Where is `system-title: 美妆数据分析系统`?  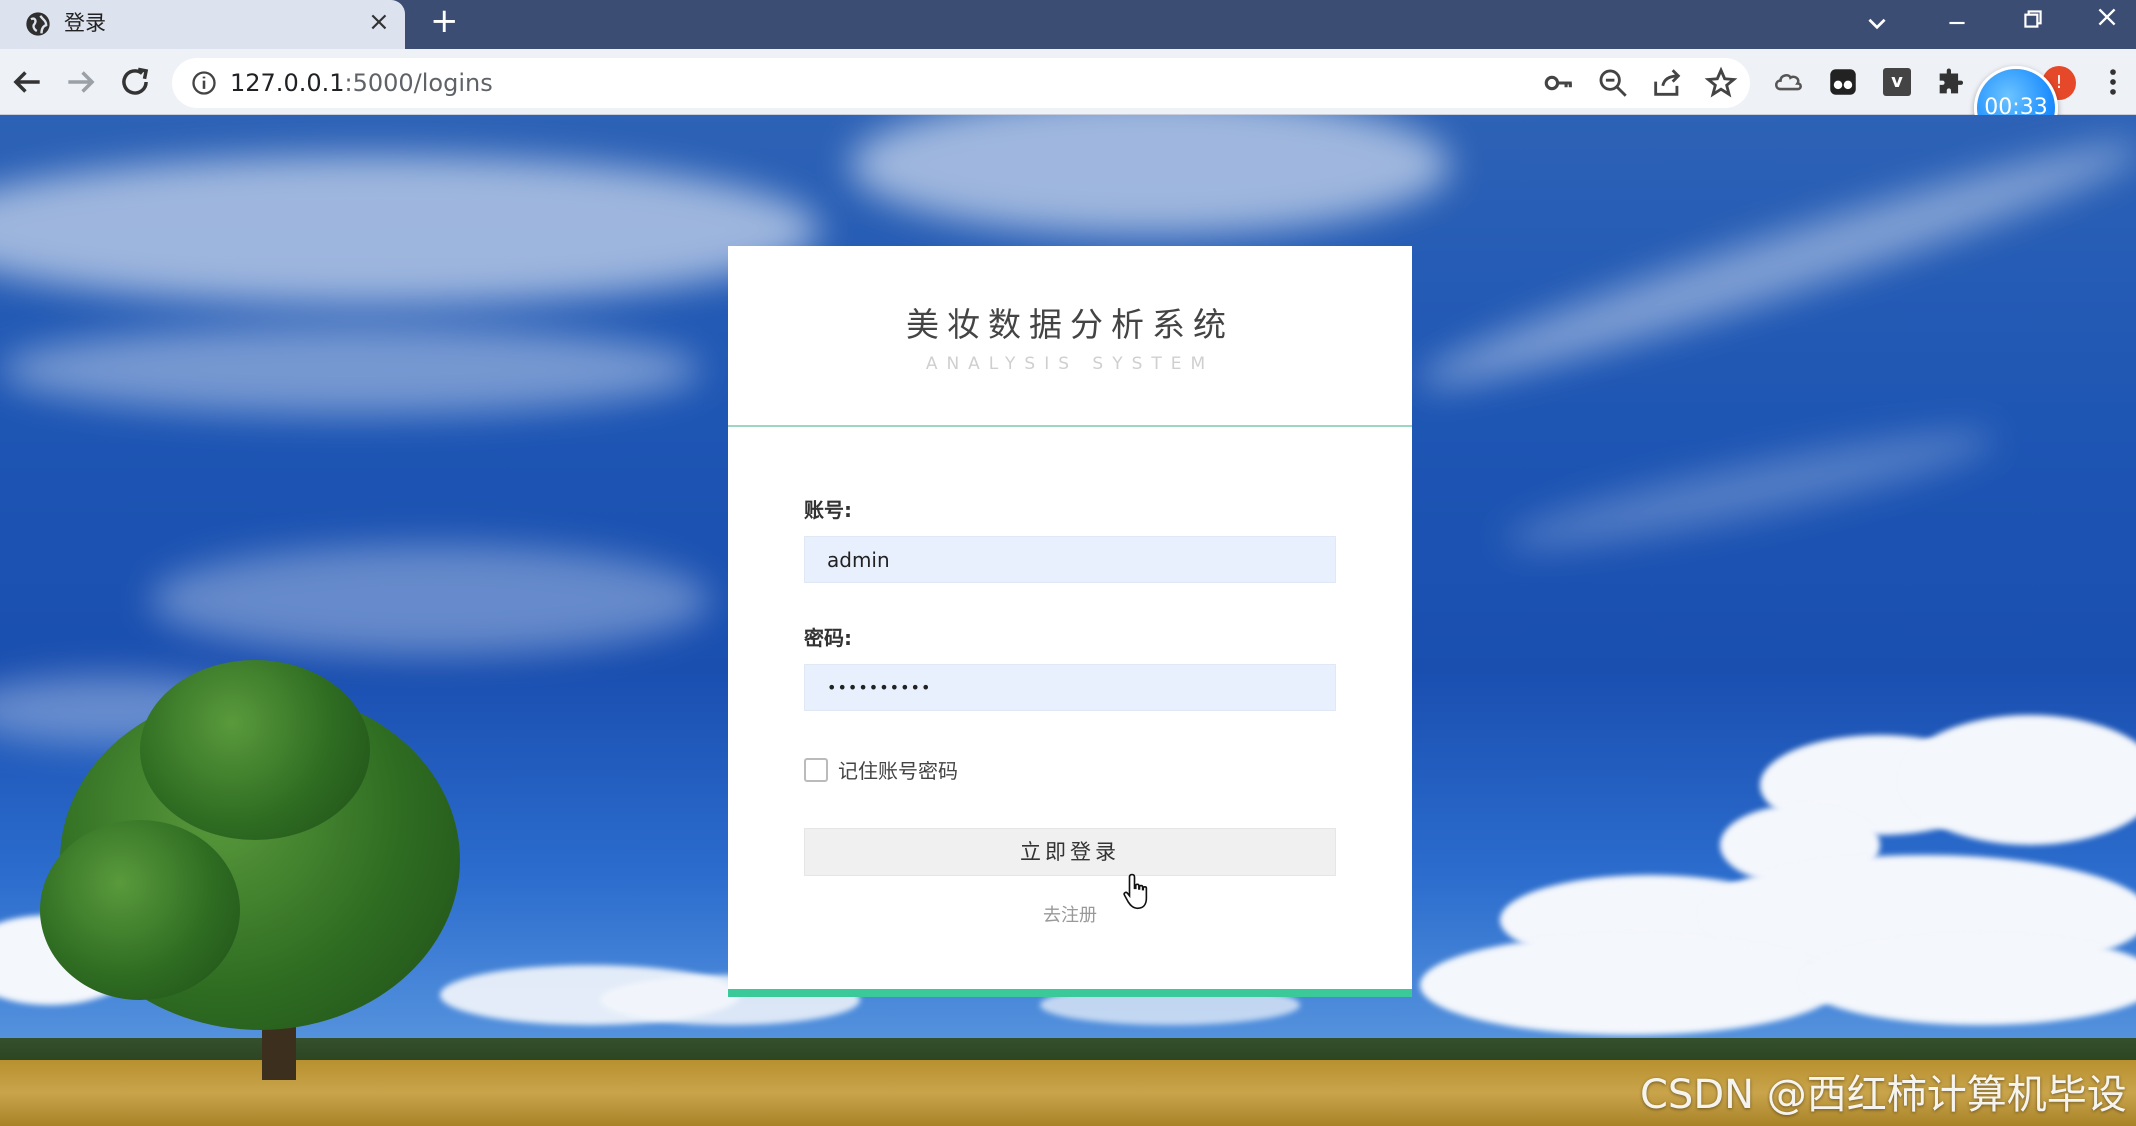
system-title: 美妆数据分析系统 is located at coordinates (1070, 324).